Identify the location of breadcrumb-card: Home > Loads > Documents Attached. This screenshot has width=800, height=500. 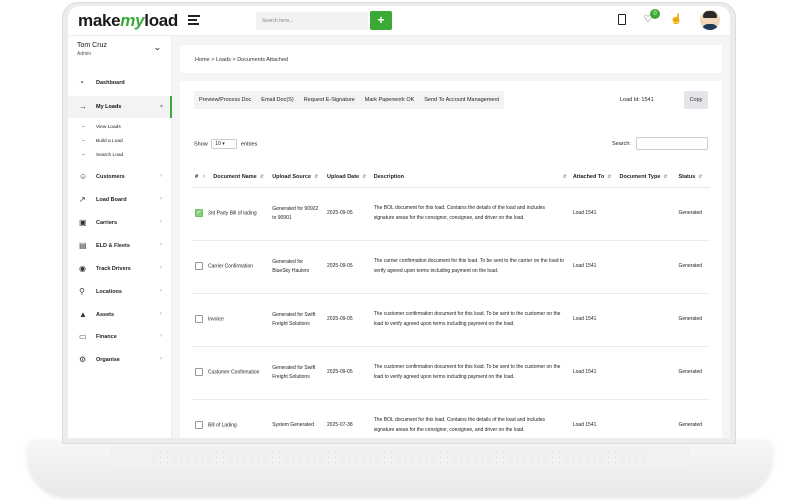
(451, 59).